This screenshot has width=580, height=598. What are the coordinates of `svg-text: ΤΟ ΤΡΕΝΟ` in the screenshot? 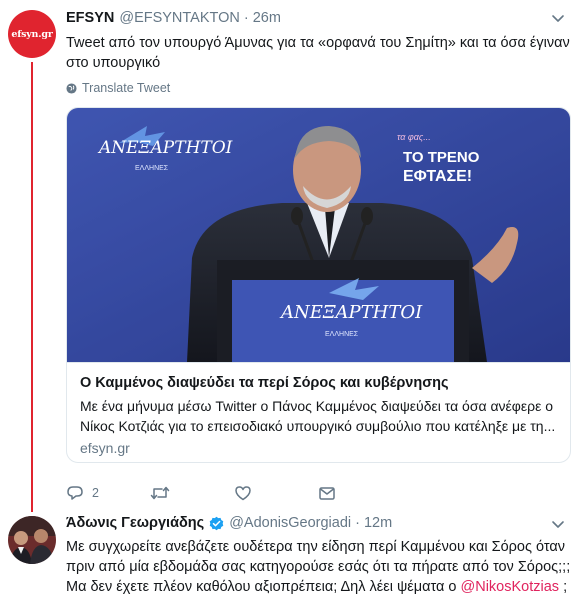 It's located at (441, 157).